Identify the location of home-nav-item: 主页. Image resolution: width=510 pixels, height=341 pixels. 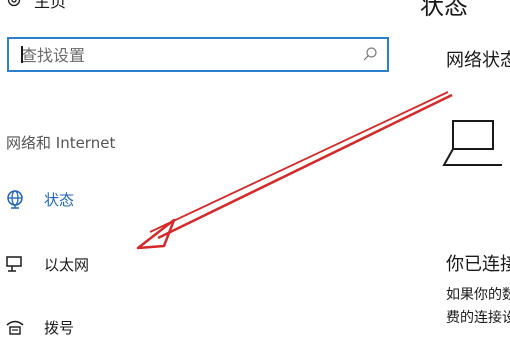
(36, 6).